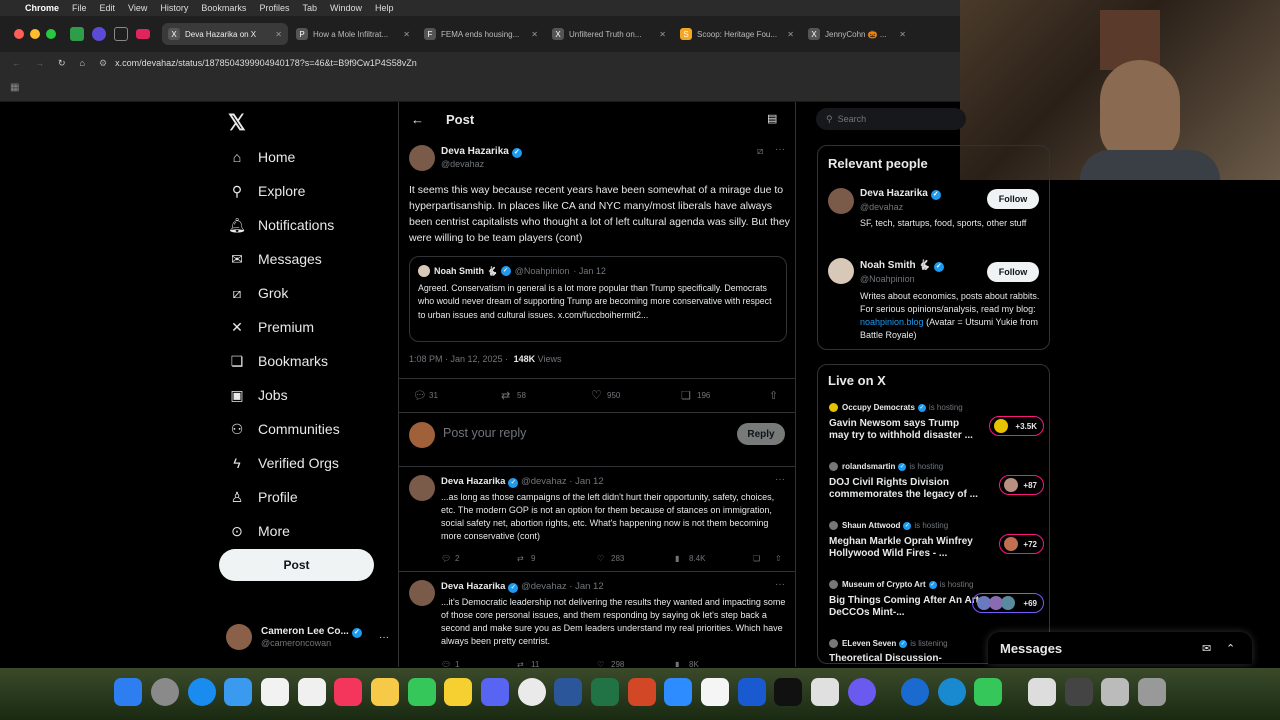 The image size is (1280, 720). I want to click on youtube-icon, so click(143, 34).